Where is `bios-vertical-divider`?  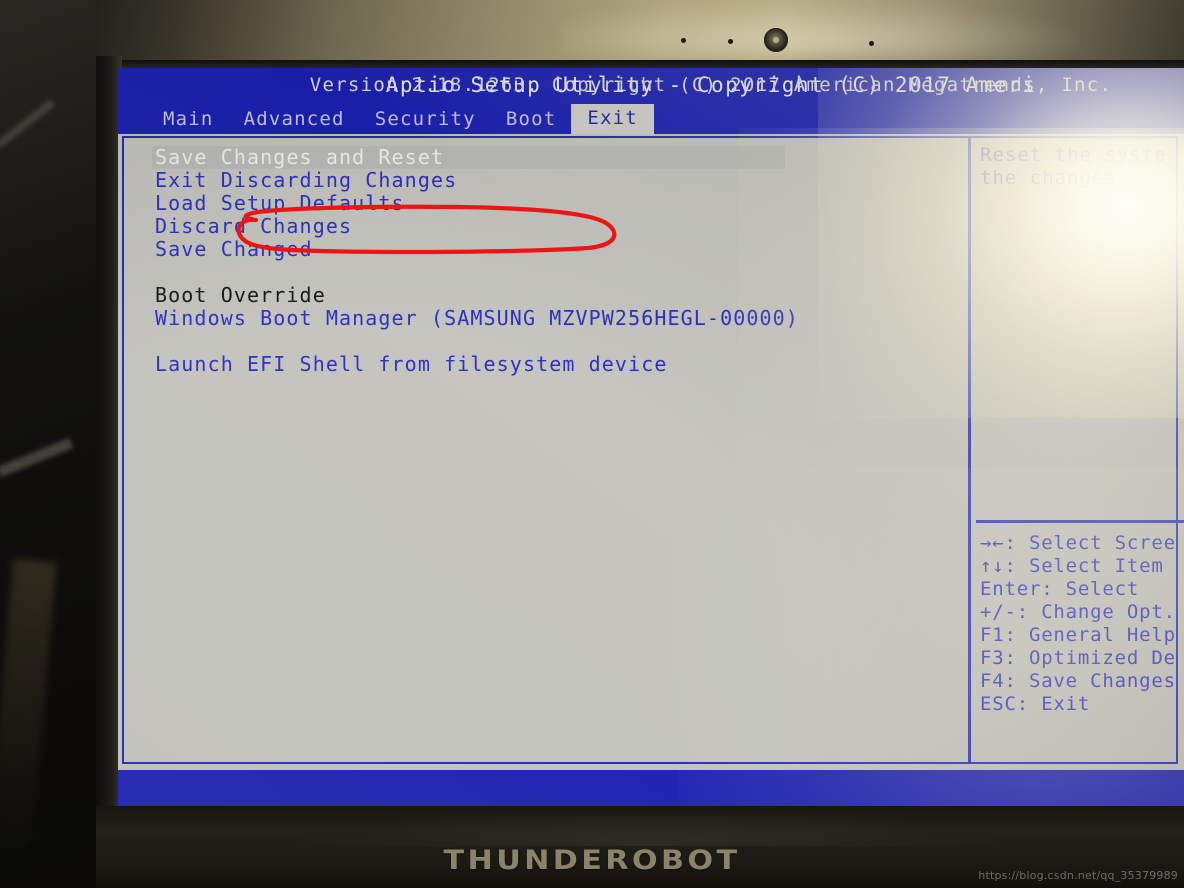 bios-vertical-divider is located at coordinates (969, 450).